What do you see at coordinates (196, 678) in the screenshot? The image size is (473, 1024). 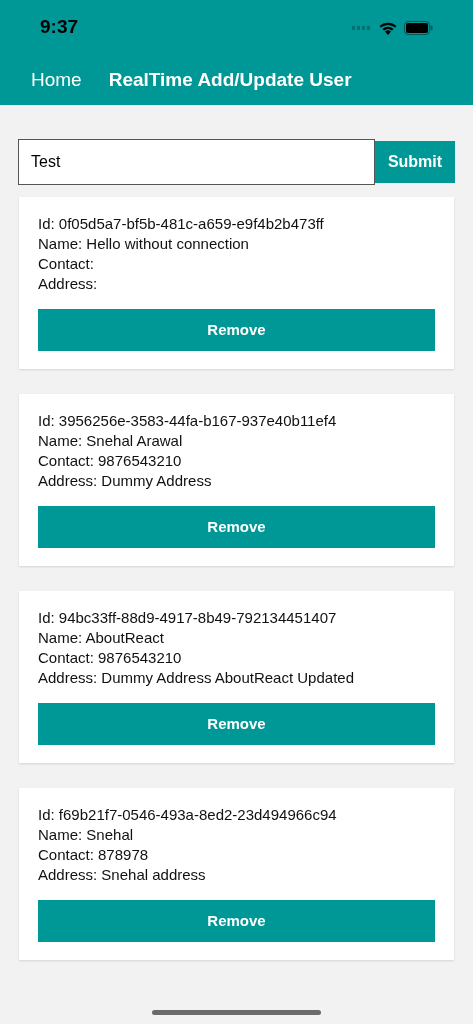 I see `user-detail-text: Address: Dummy Address AboutReact Updated` at bounding box center [196, 678].